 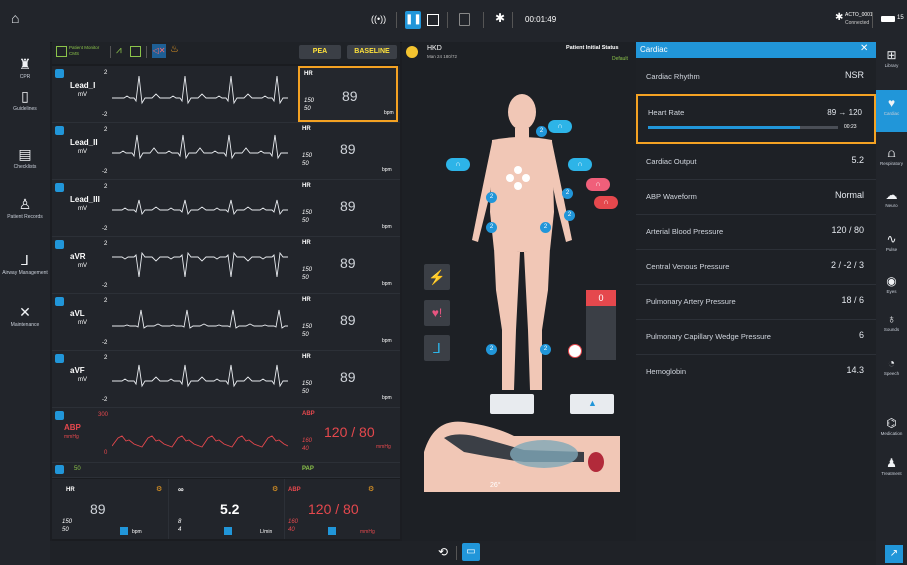 What do you see at coordinates (228, 531) in the screenshot?
I see `footer-co-bell-icon` at bounding box center [228, 531].